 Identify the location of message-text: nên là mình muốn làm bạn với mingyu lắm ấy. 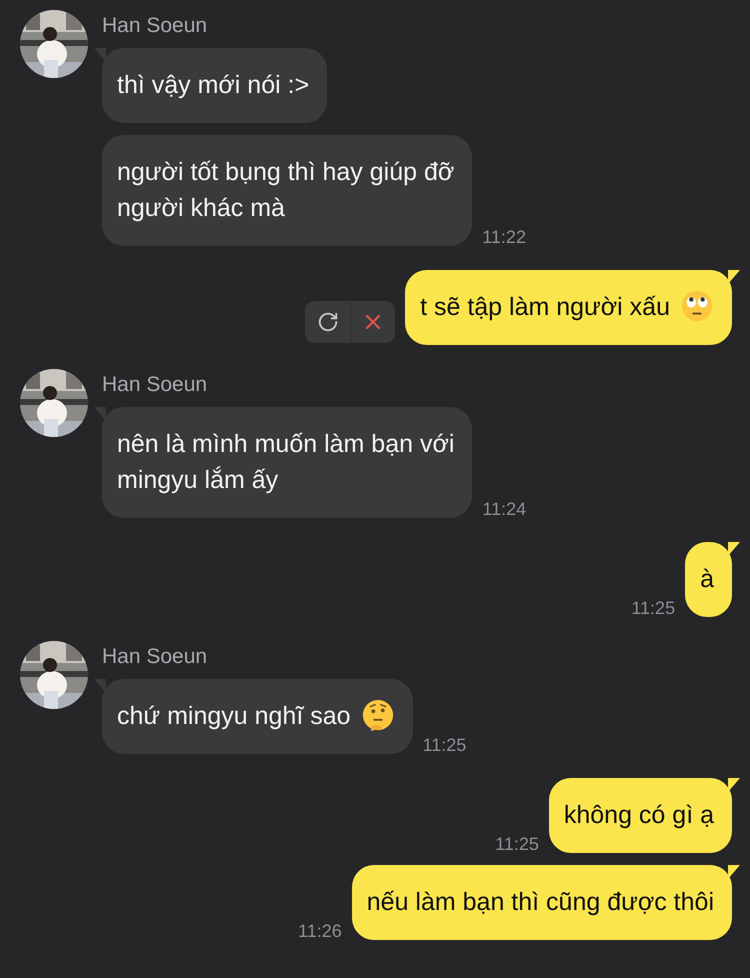
(285, 462).